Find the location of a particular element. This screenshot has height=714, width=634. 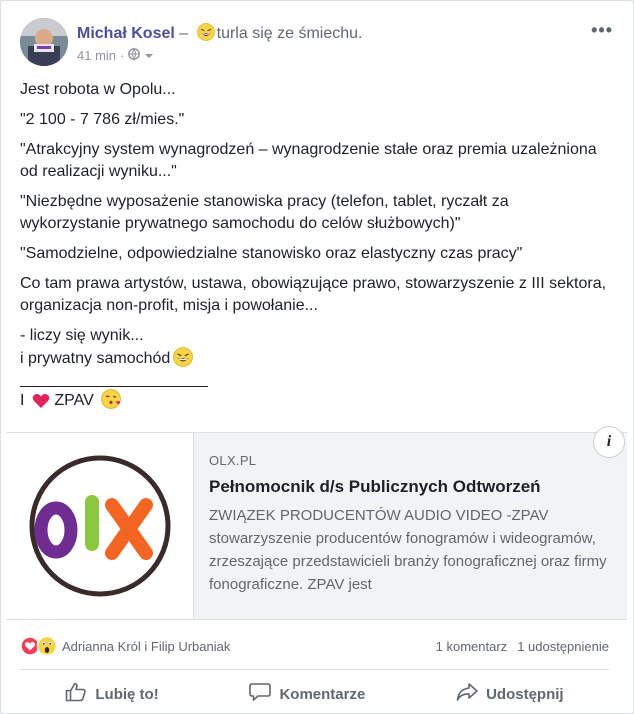

link-domain: OLX.PL is located at coordinates (233, 460).